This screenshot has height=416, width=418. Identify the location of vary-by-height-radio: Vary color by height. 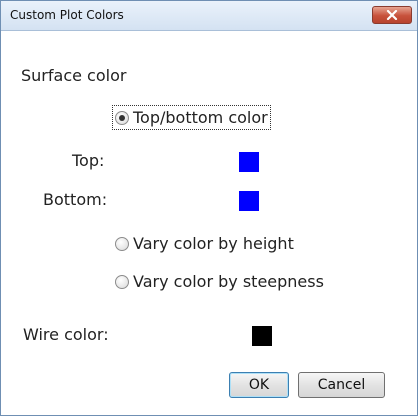
(204, 243).